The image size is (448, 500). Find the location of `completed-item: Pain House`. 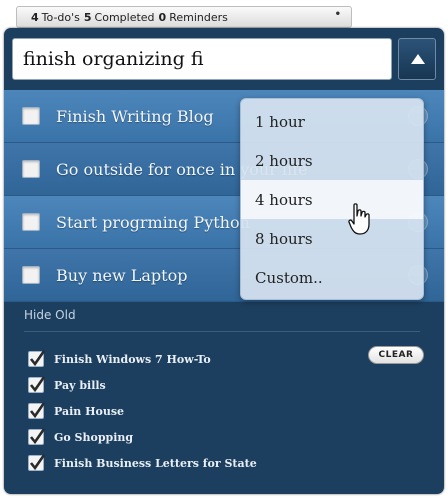

completed-item: Pain House is located at coordinates (228, 411).